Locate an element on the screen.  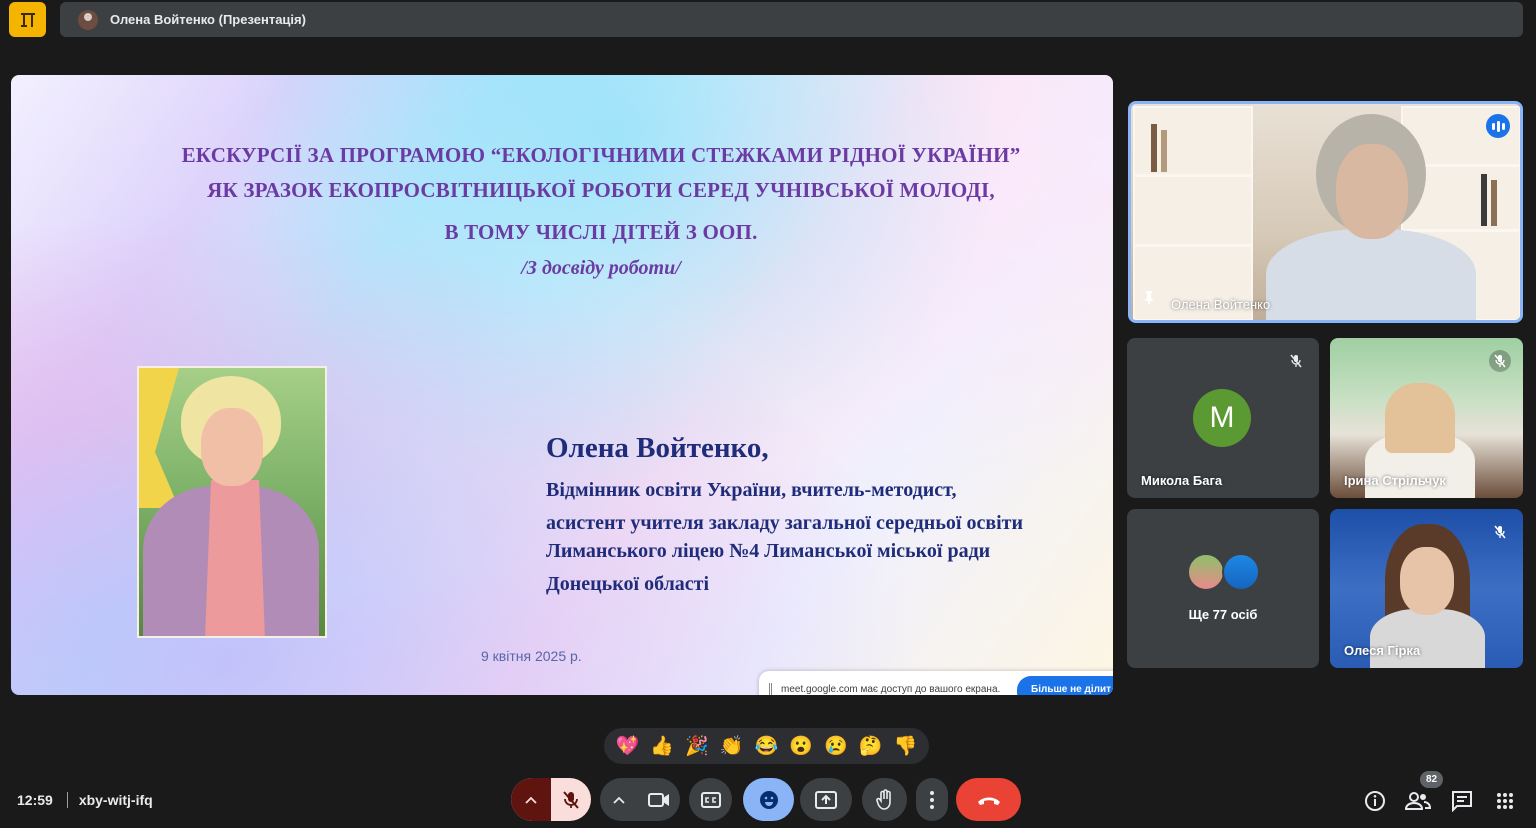
meeting-info: 12:59 xby-witj-ifq is located at coordinates (85, 800).